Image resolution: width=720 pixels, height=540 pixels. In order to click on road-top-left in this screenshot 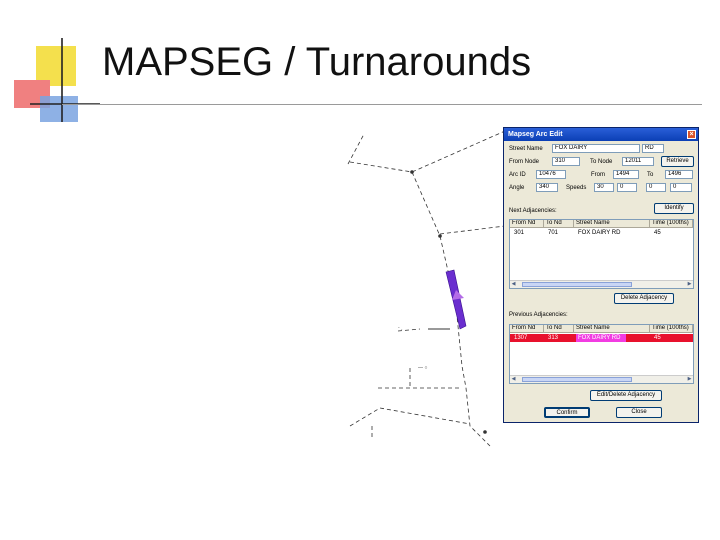, I will do `click(356, 149)`.